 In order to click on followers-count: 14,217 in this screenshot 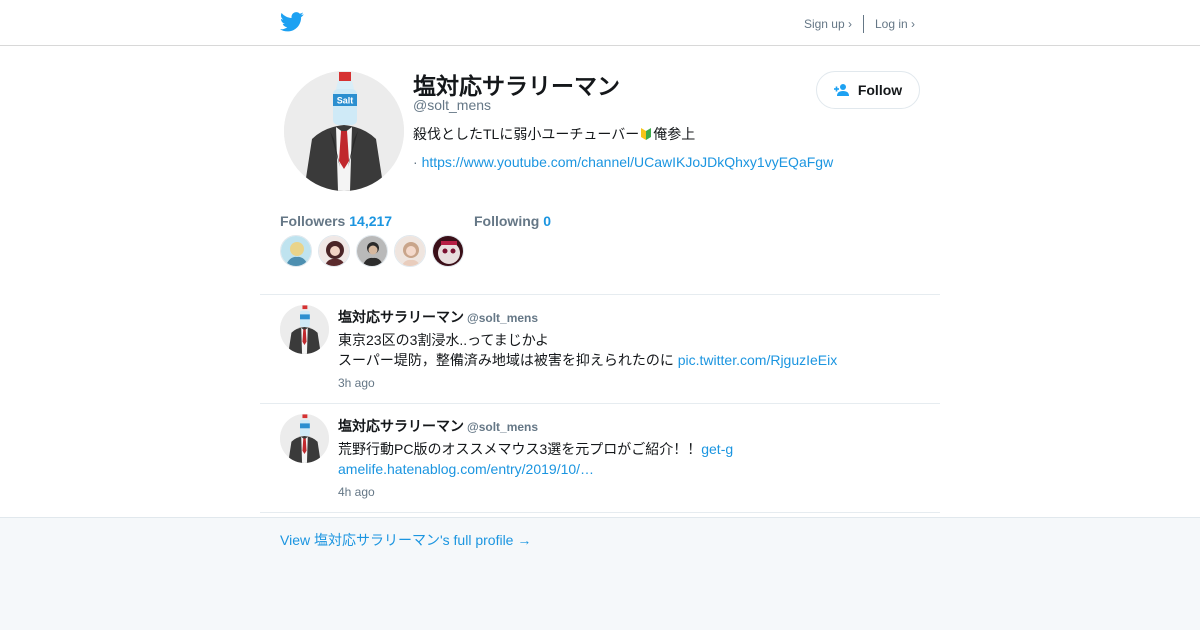, I will do `click(371, 221)`.